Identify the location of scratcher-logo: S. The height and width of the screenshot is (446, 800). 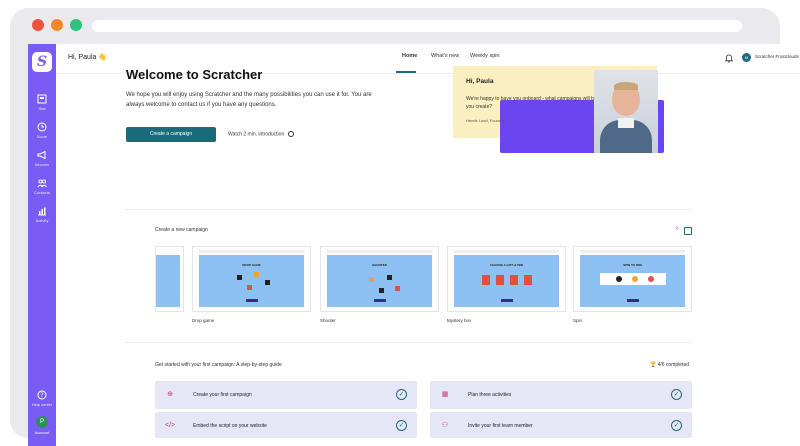
(42, 62).